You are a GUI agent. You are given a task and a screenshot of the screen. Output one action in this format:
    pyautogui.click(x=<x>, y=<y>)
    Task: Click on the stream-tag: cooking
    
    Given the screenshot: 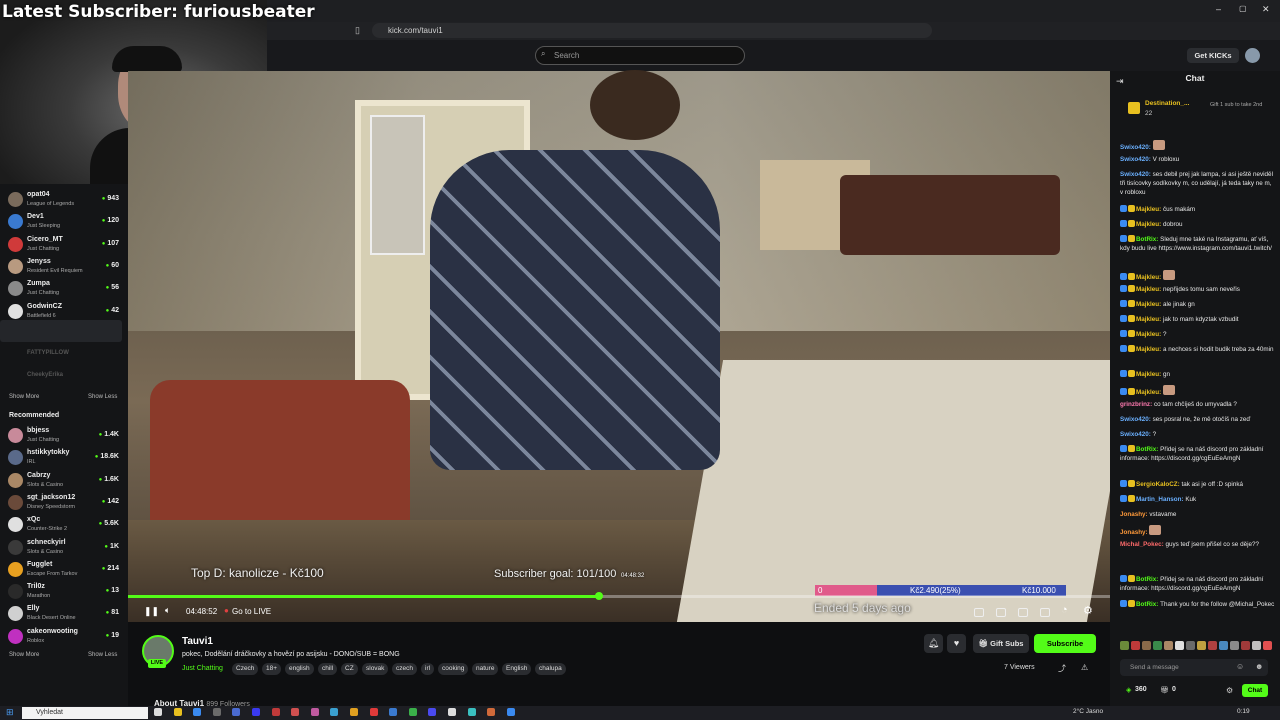 What is the action you would take?
    pyautogui.click(x=453, y=669)
    